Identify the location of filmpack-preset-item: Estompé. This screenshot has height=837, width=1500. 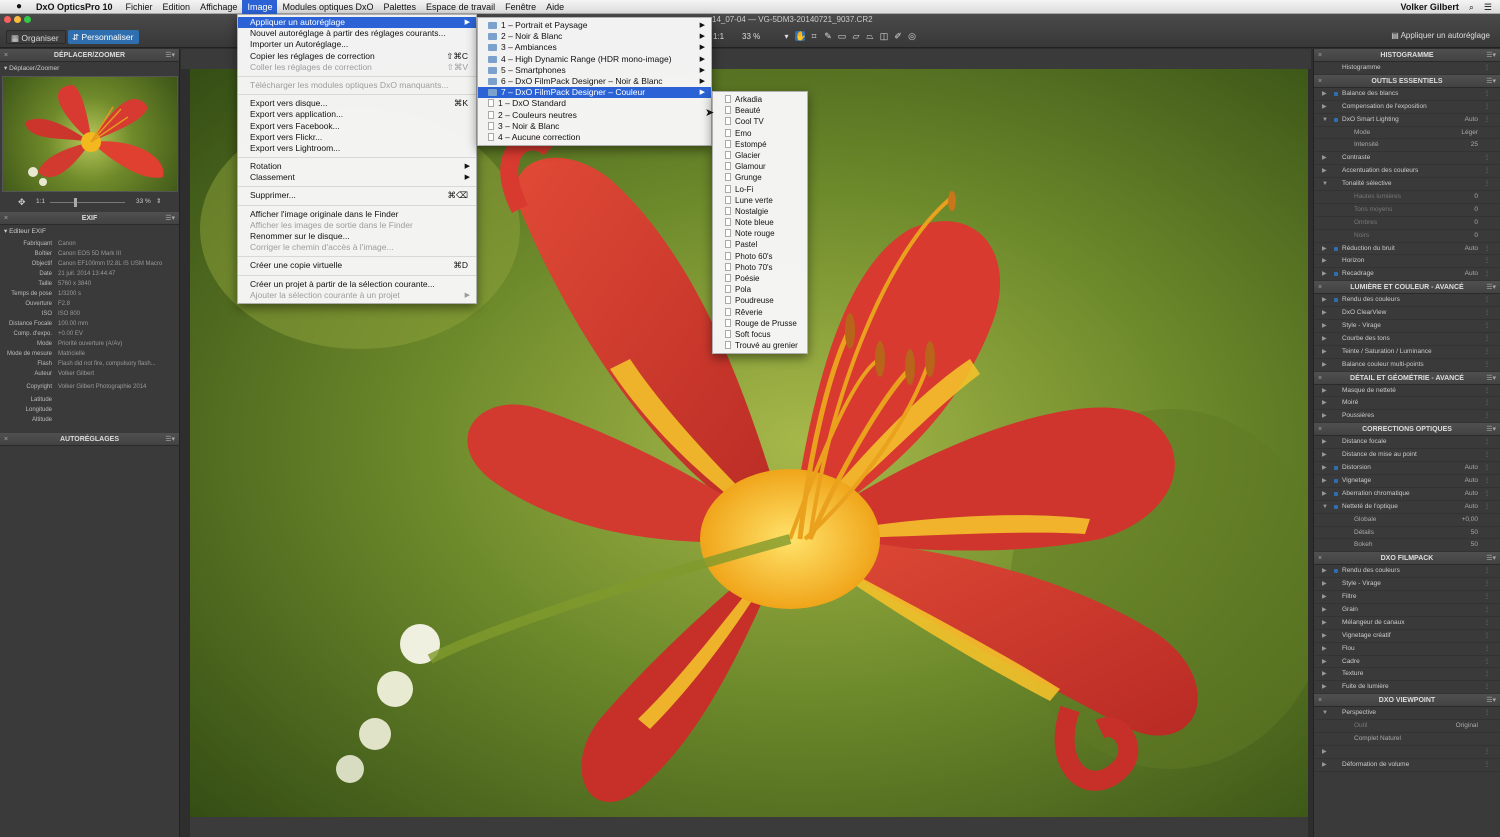
(760, 144).